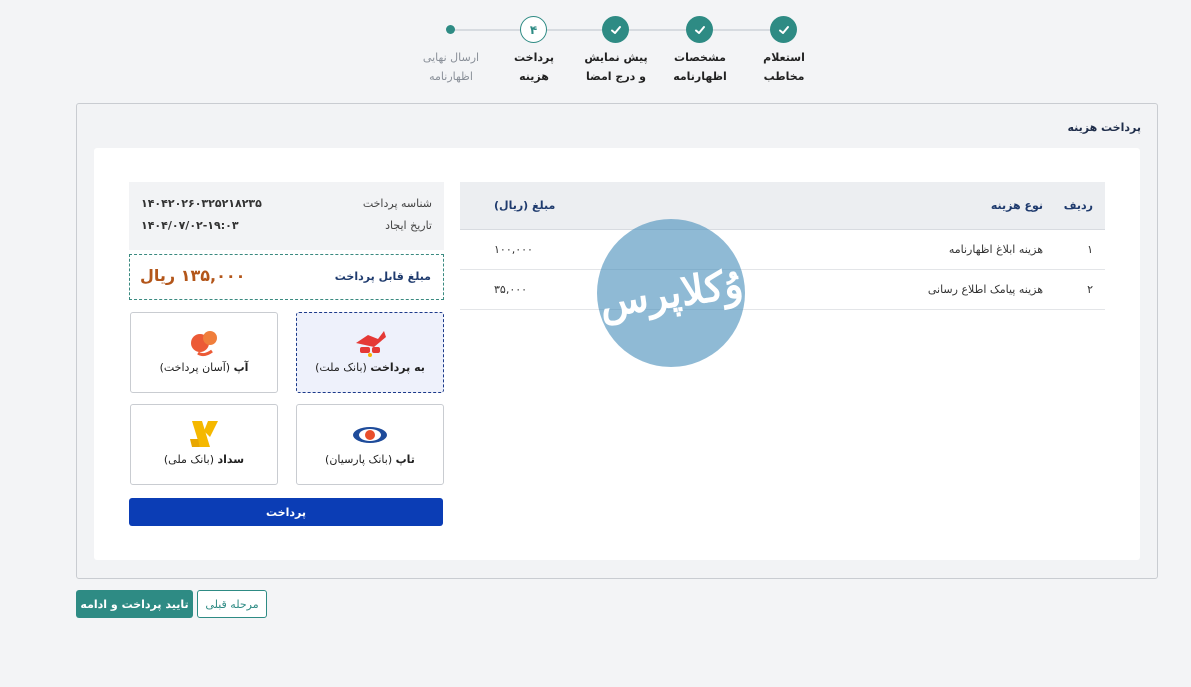 The width and height of the screenshot is (1191, 687). I want to click on tap-logo-icon, so click(370, 434).